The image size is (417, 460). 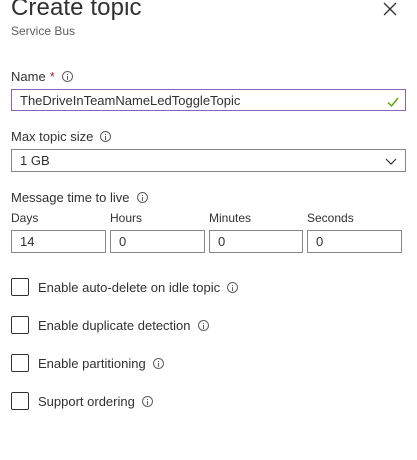 I want to click on minutes-label: Minutes, so click(x=230, y=218).